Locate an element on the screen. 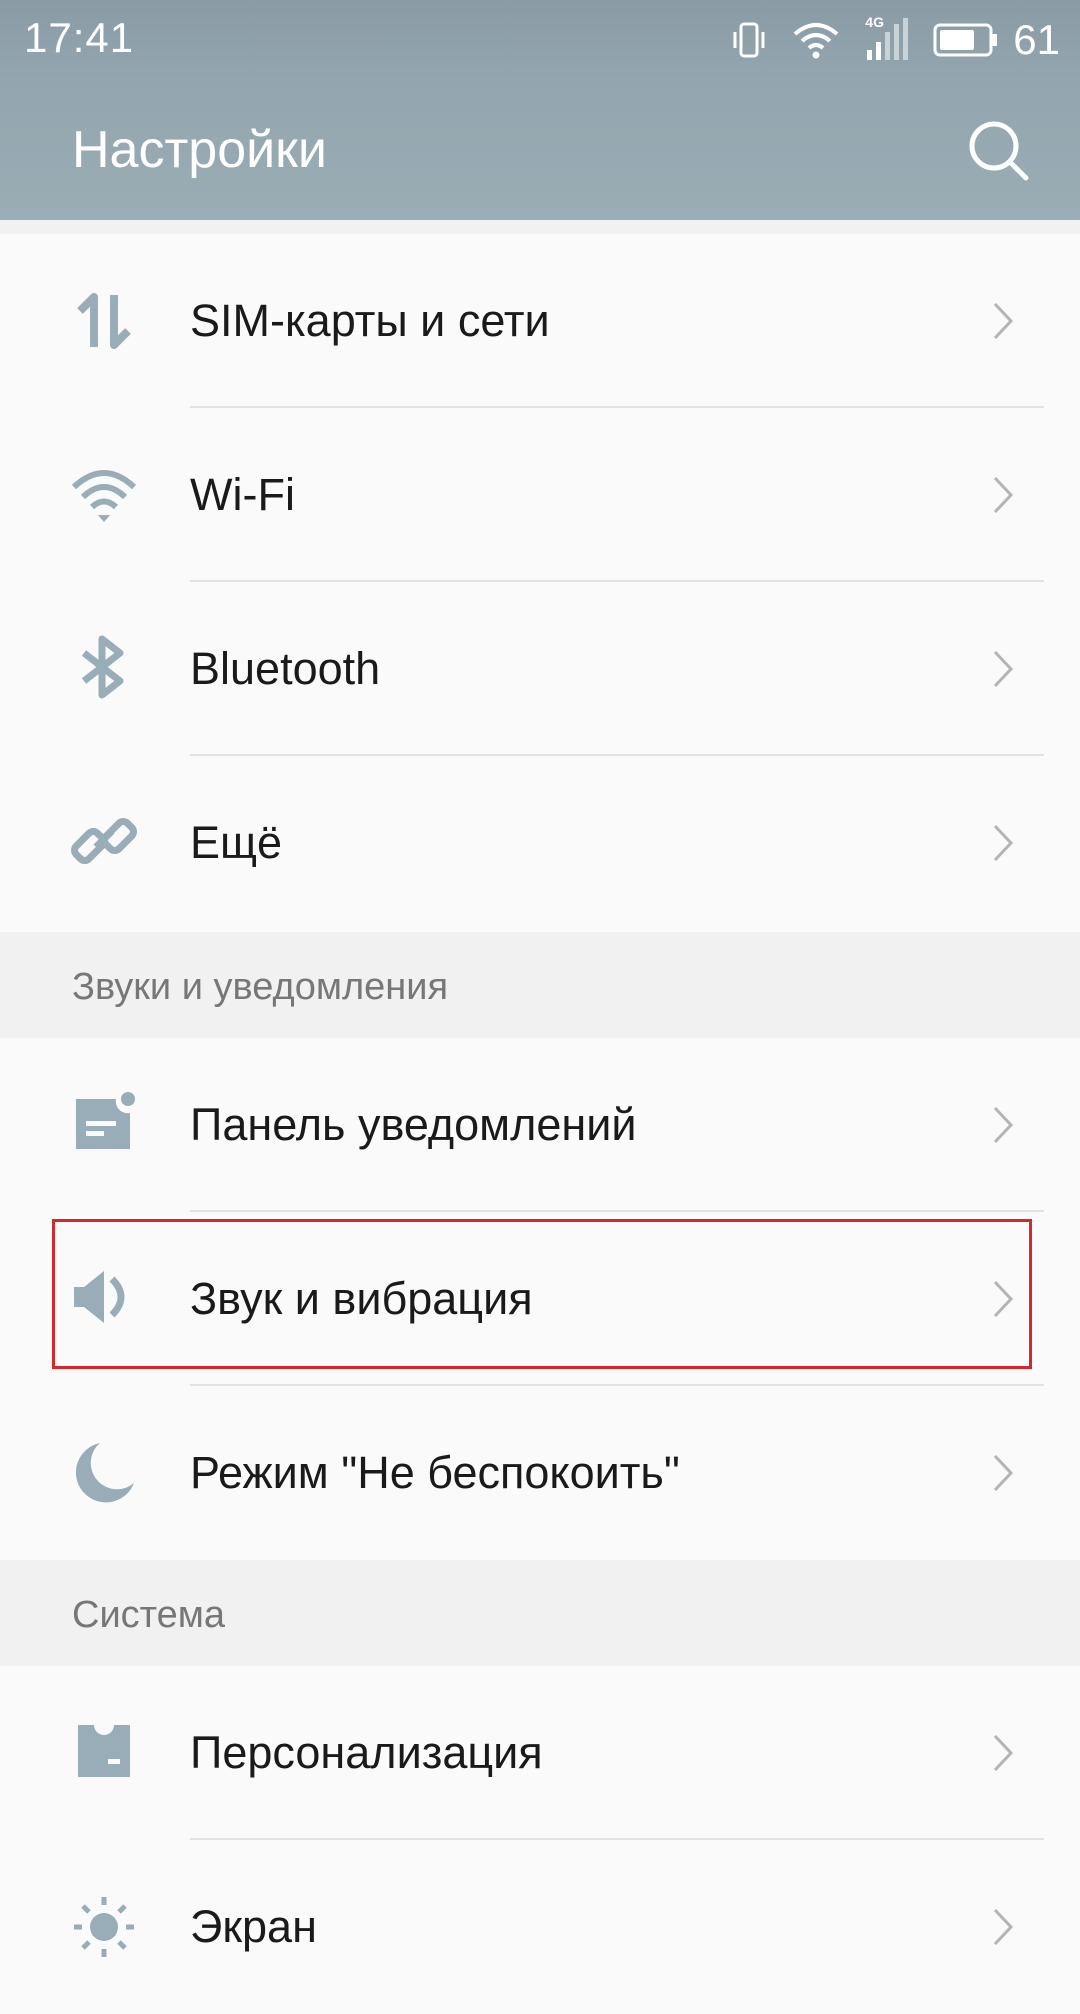 The image size is (1080, 2014). settings-item-sim: SIM-карты и сети is located at coordinates (540, 321).